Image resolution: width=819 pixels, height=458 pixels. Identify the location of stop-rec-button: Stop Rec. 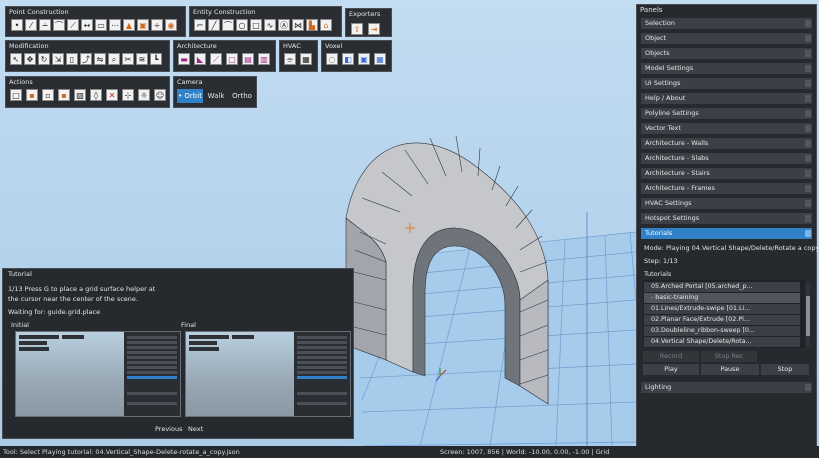
(729, 356).